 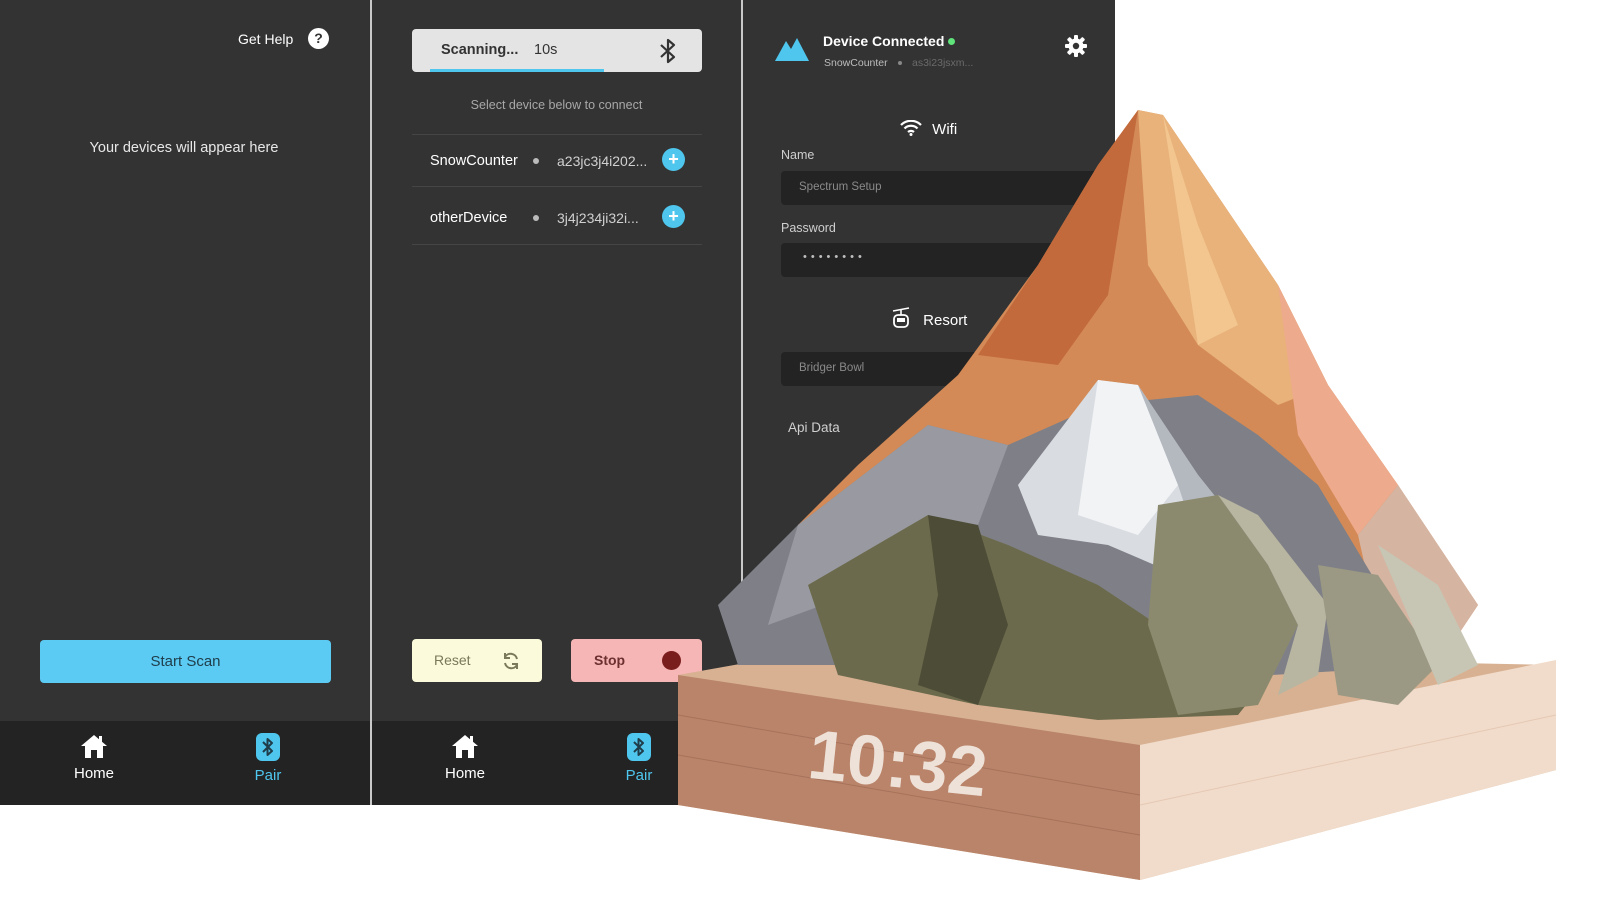 I want to click on device-name: otherDevice, so click(x=469, y=218).